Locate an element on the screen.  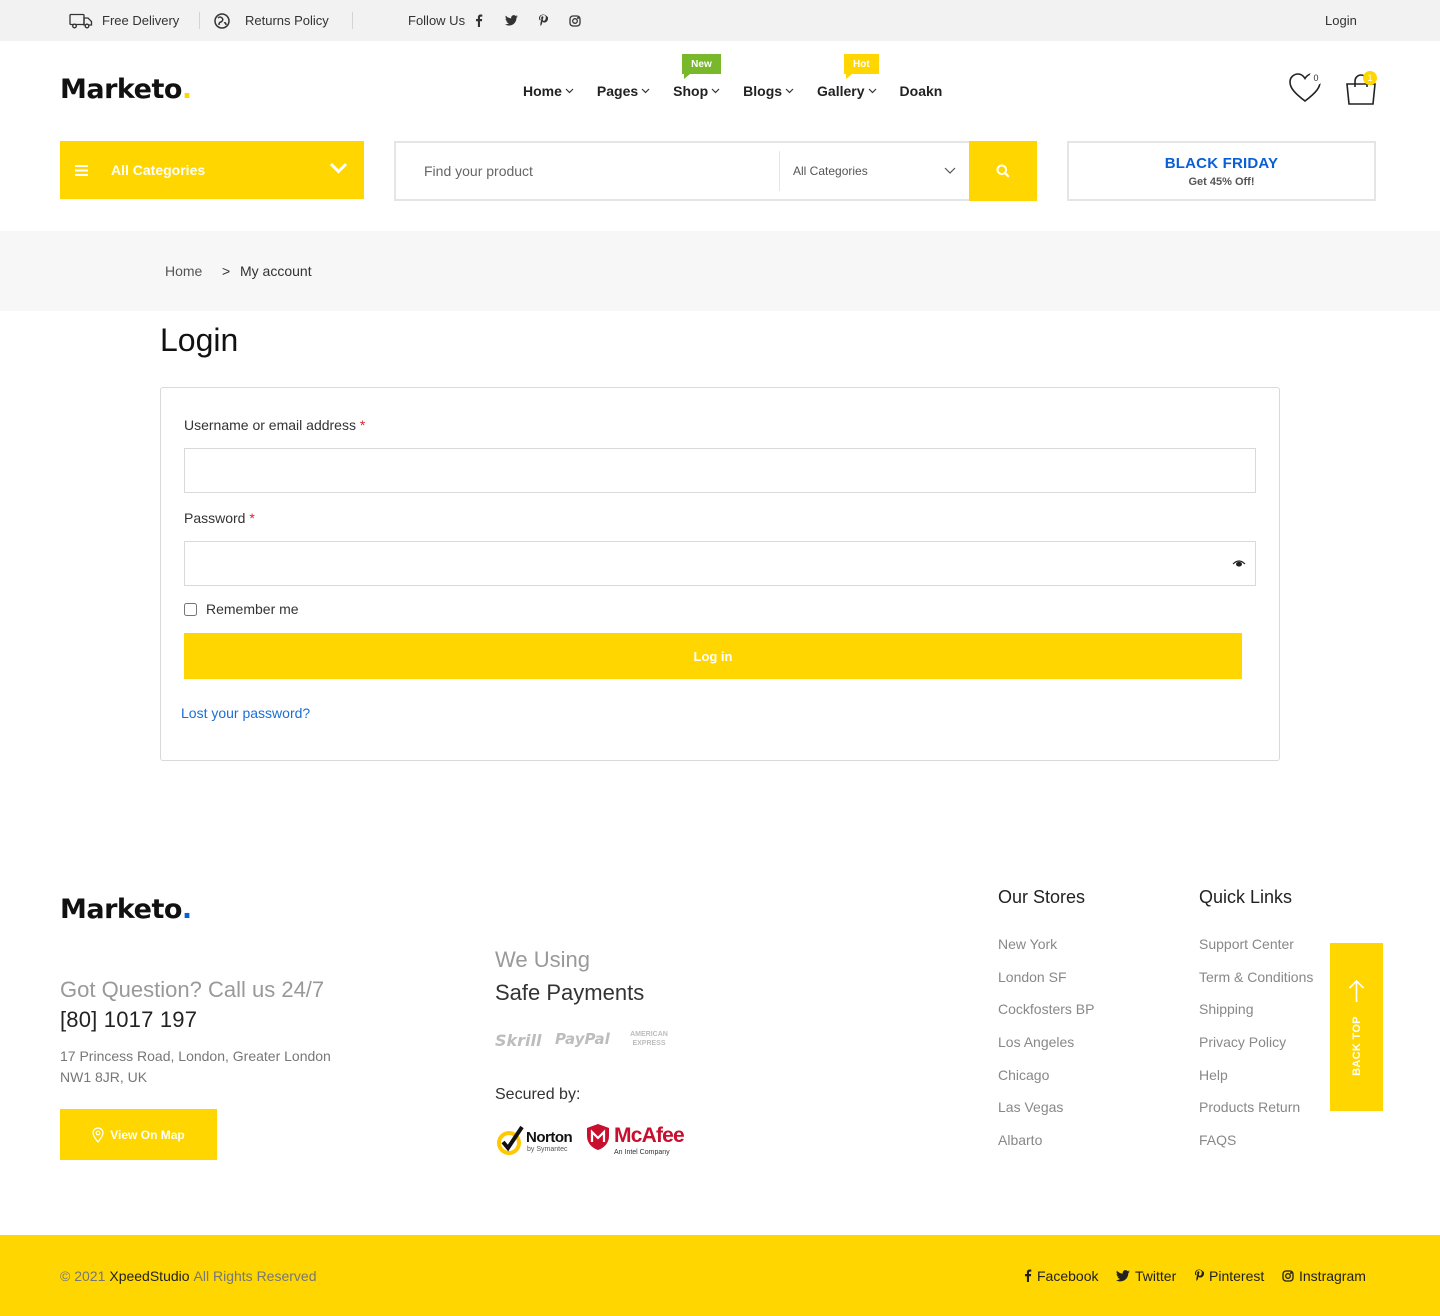
remember-me: Remember me is located at coordinates (241, 609).